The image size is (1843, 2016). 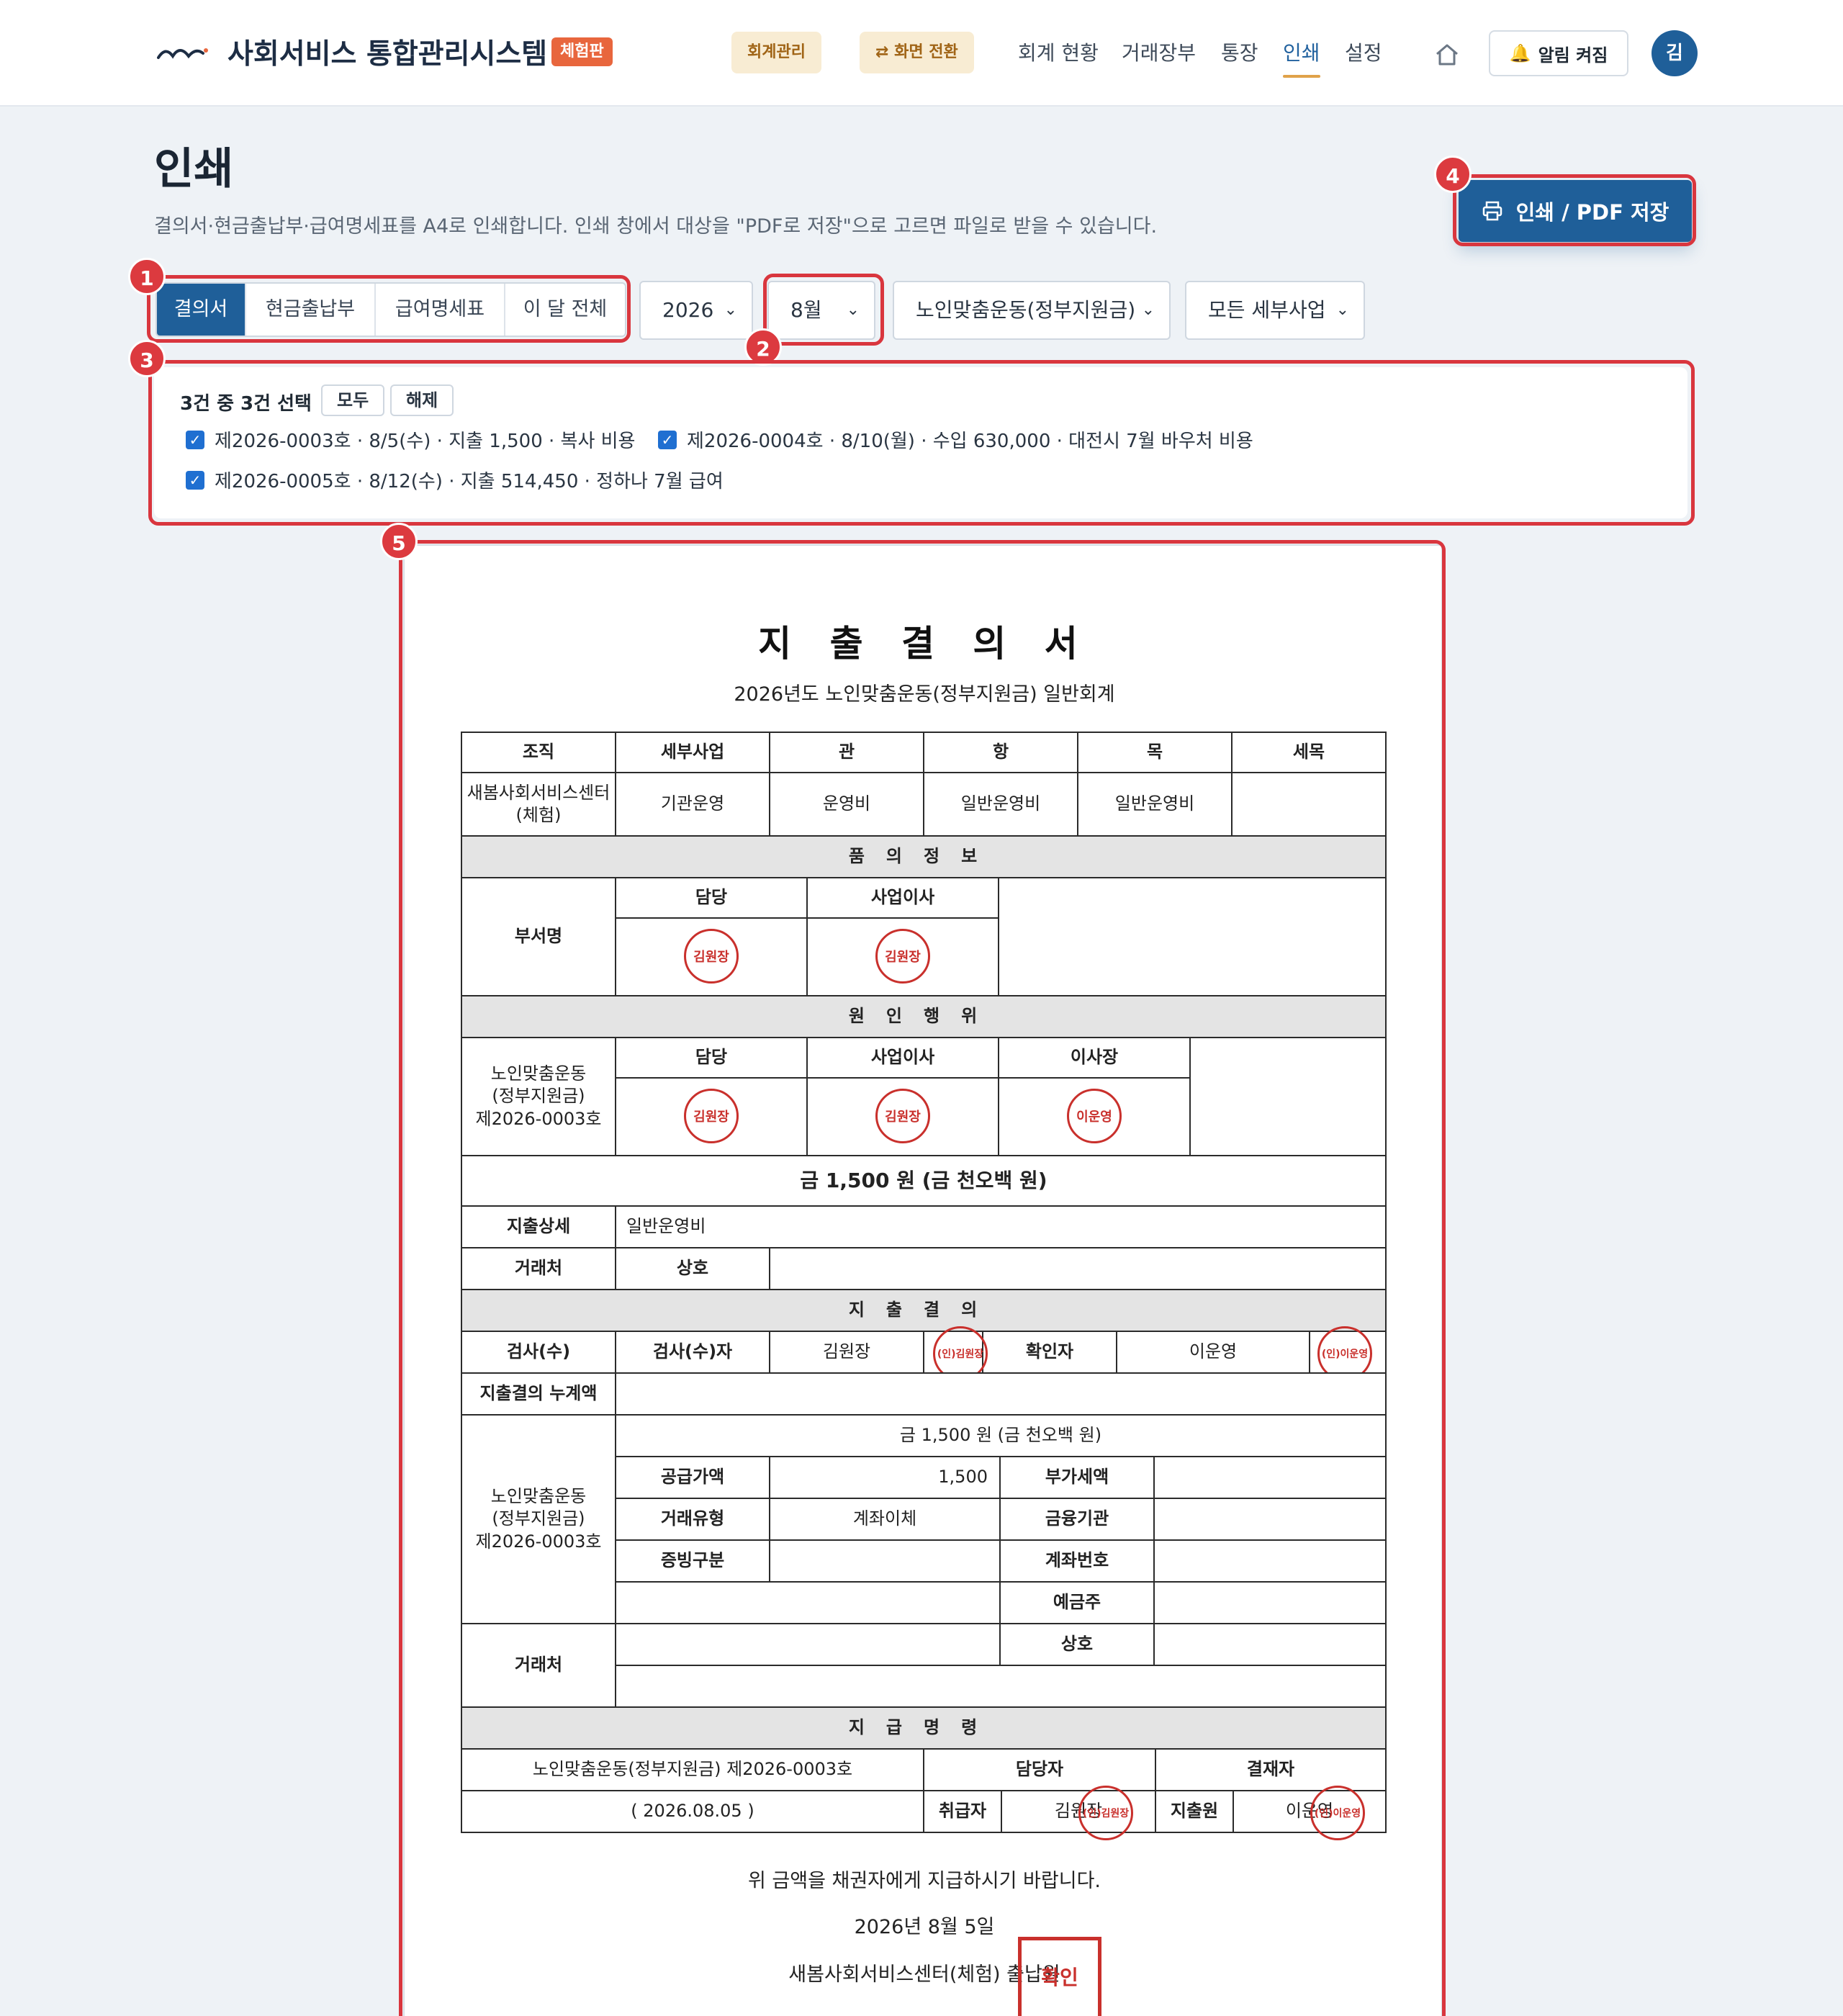 What do you see at coordinates (182, 53) in the screenshot?
I see `logo-icon` at bounding box center [182, 53].